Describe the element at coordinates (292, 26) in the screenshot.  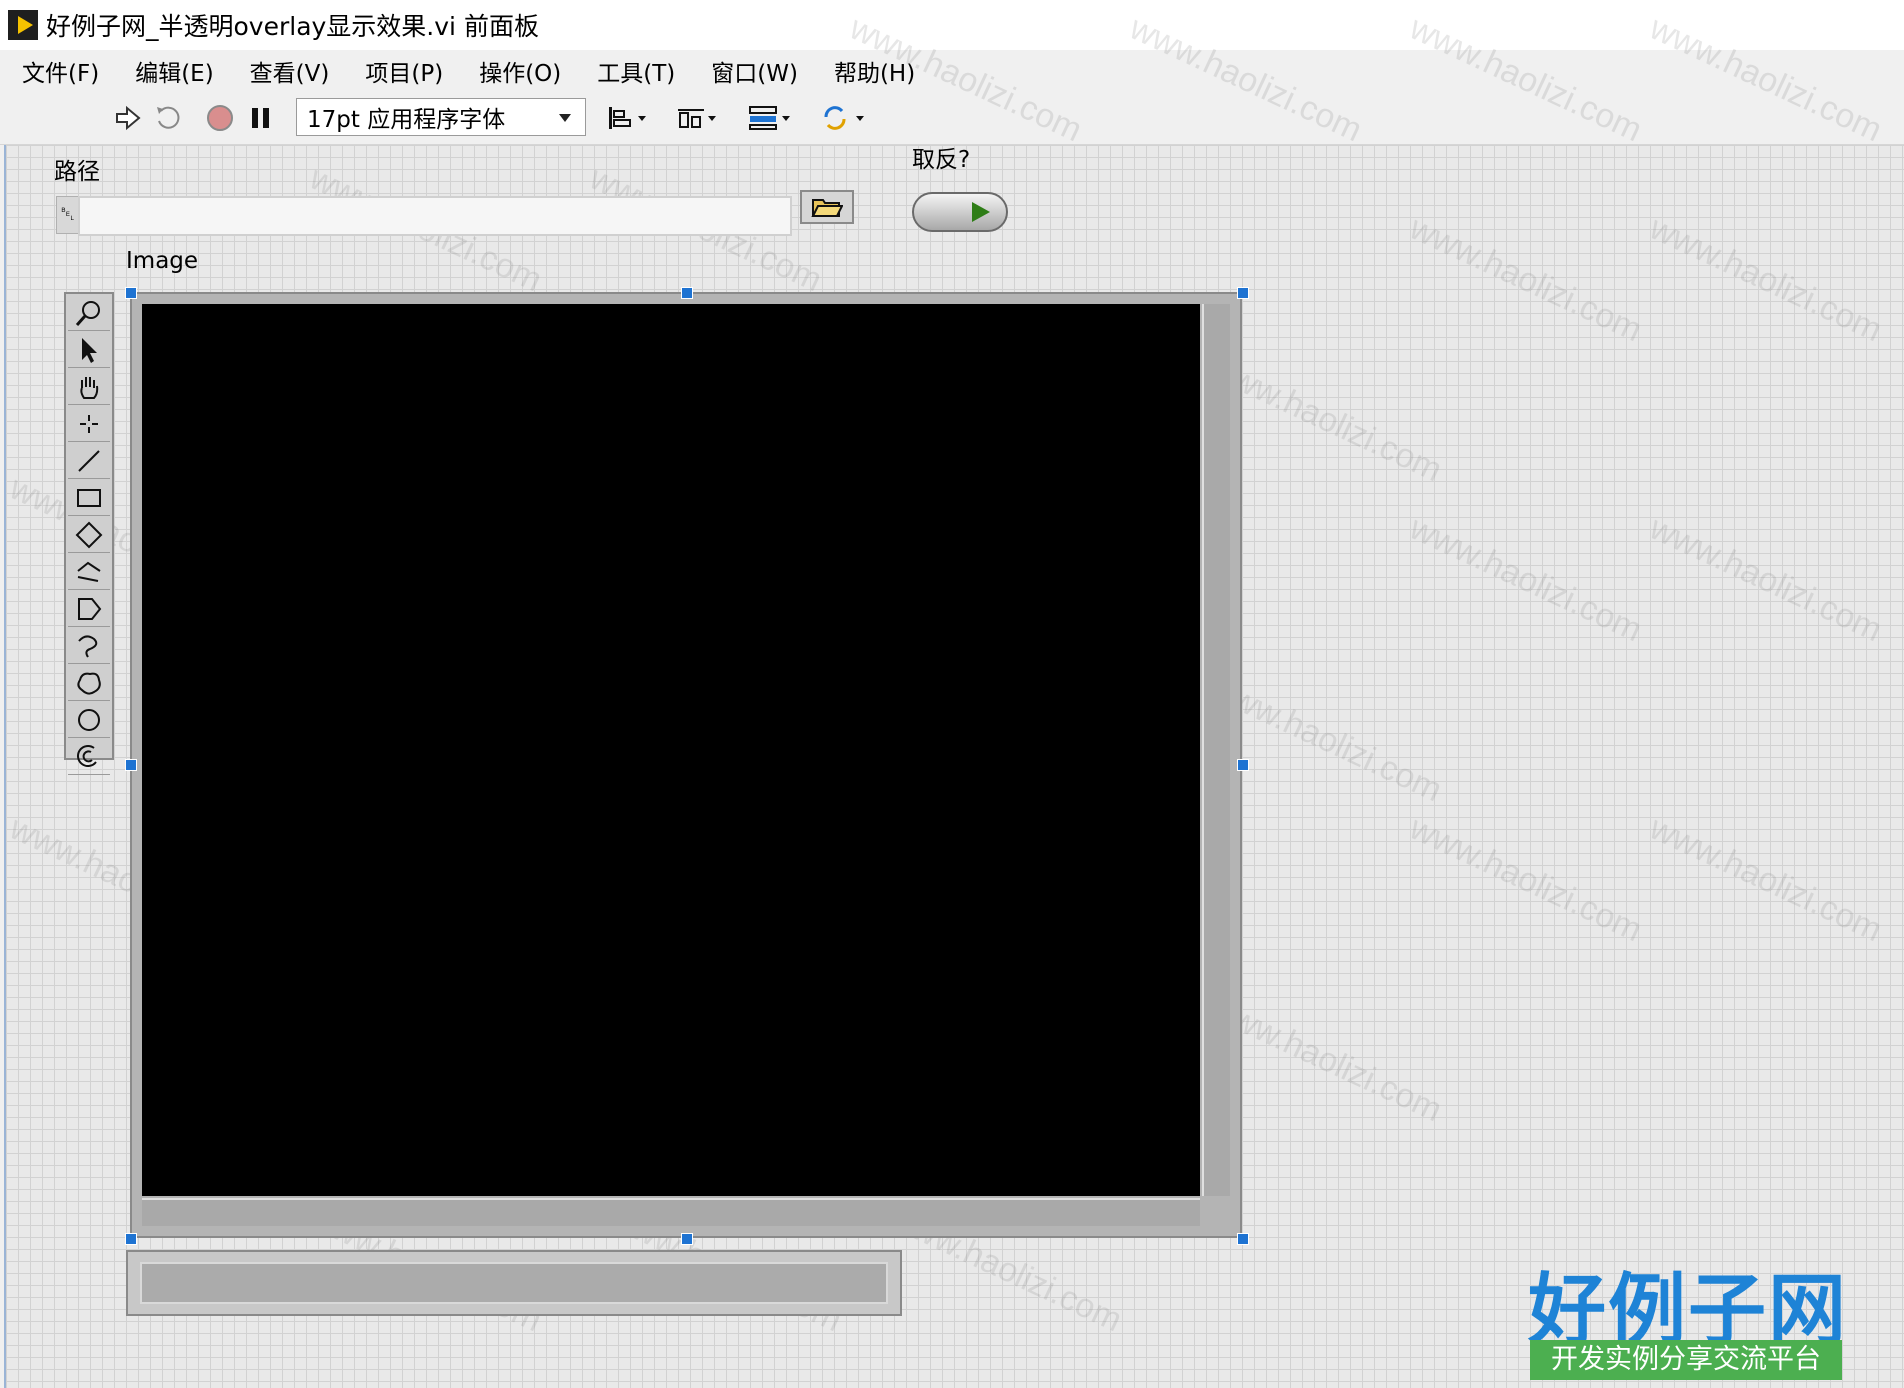
I see `window-title: 好例子网_半透明overlay显示效果.vi 前面板` at that location.